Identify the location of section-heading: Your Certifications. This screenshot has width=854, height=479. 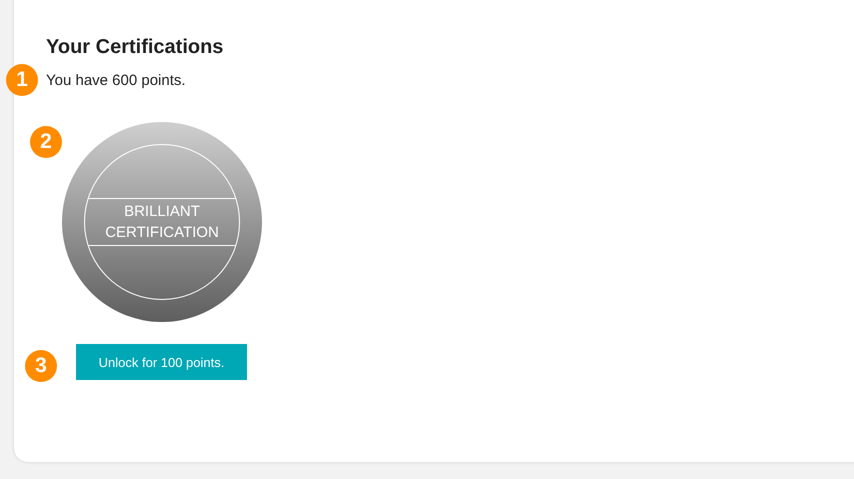
(135, 47).